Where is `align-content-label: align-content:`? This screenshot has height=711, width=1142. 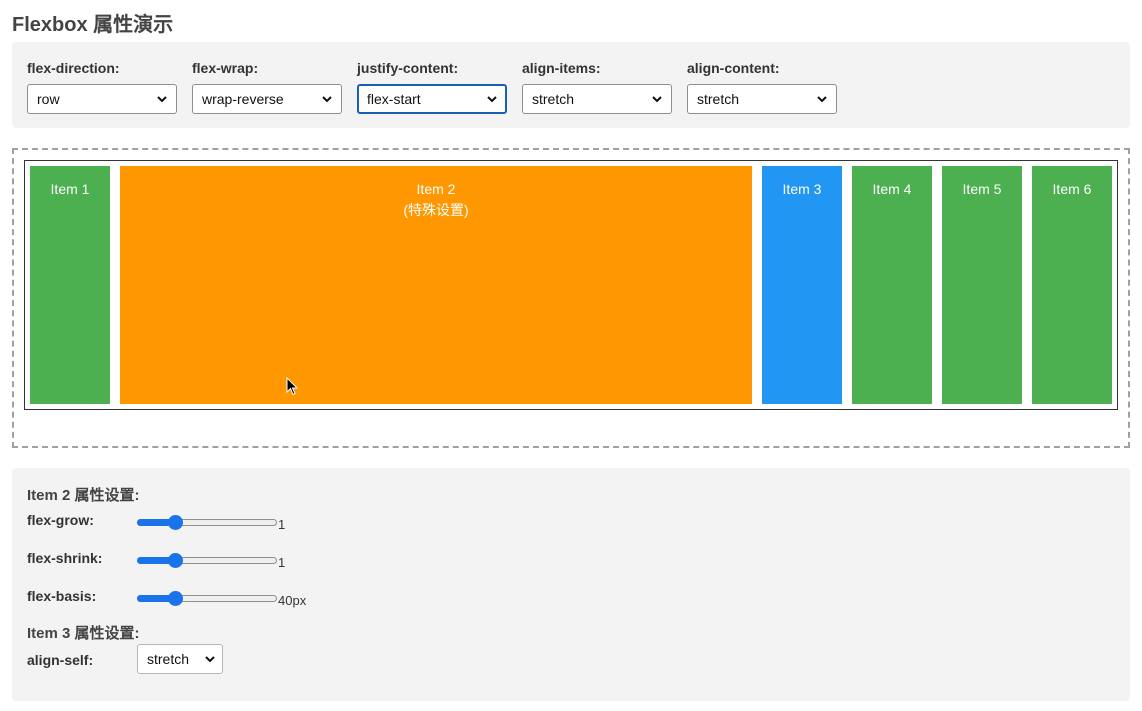
align-content-label: align-content: is located at coordinates (733, 68).